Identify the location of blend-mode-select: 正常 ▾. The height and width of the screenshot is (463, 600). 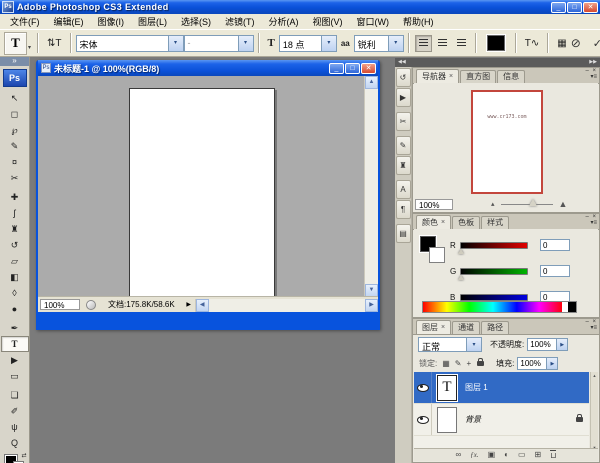
(450, 344).